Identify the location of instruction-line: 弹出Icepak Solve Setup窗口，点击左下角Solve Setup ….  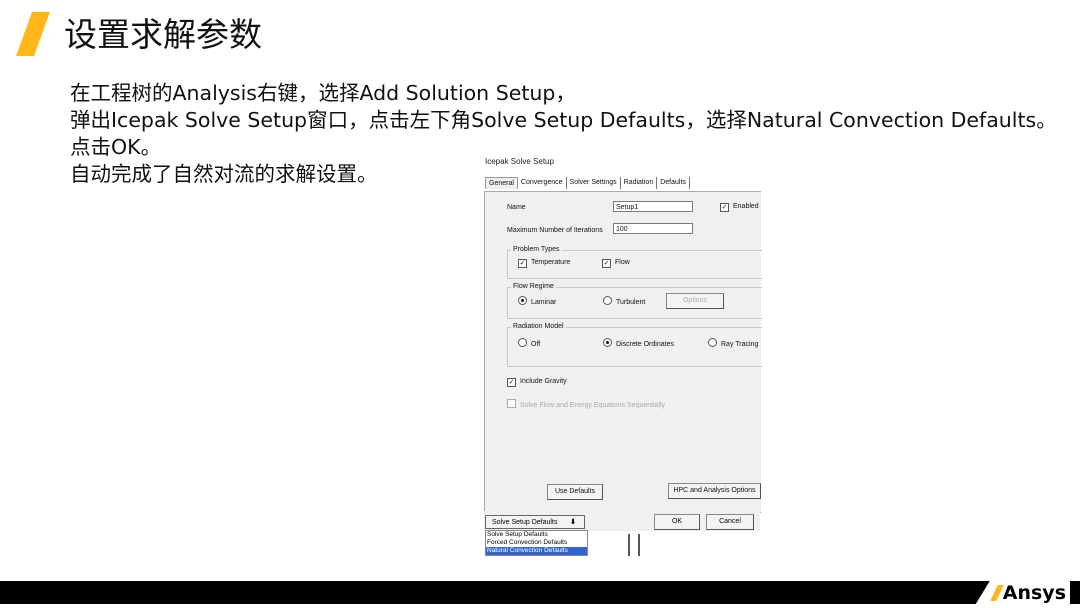
(563, 120).